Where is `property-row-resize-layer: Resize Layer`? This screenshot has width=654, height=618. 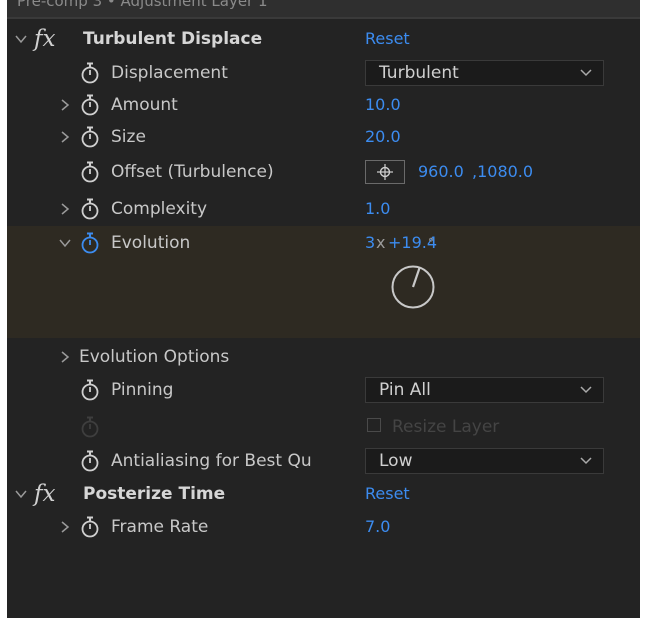 property-row-resize-layer: Resize Layer is located at coordinates (323, 427).